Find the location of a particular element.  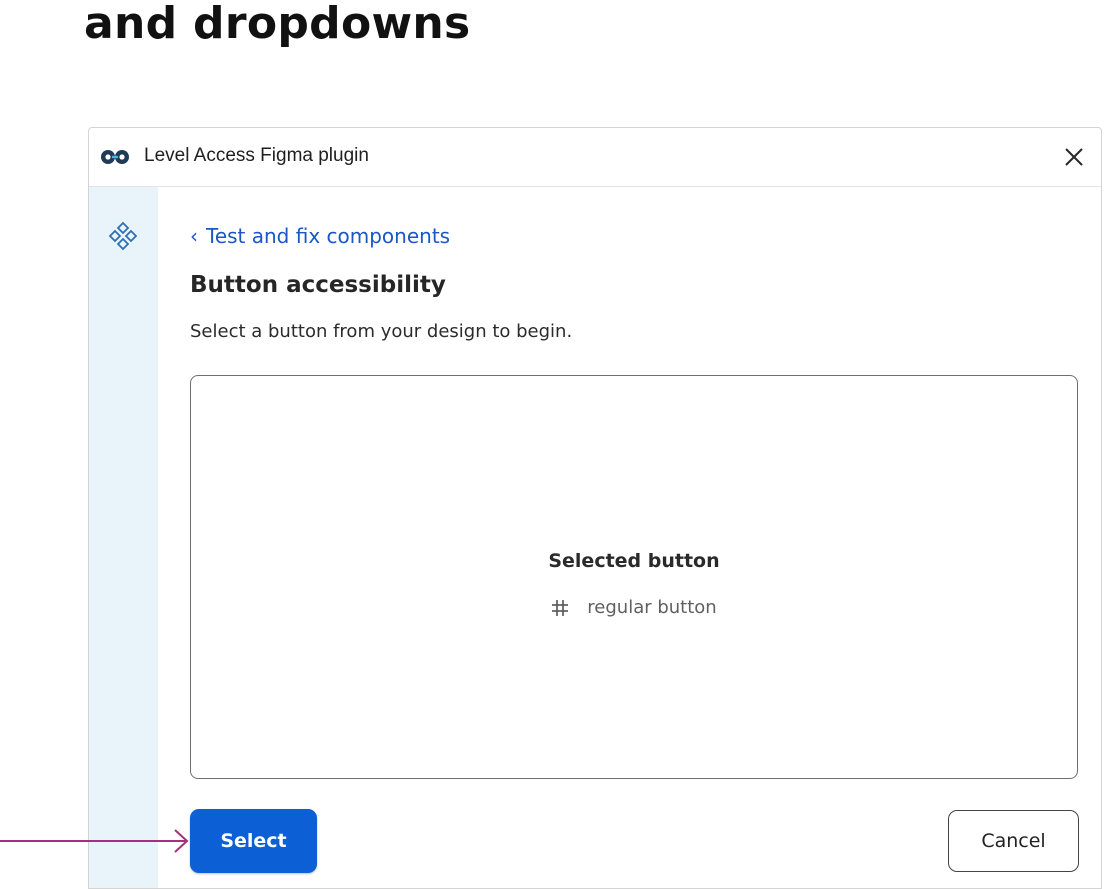

select-button: Select is located at coordinates (253, 841).